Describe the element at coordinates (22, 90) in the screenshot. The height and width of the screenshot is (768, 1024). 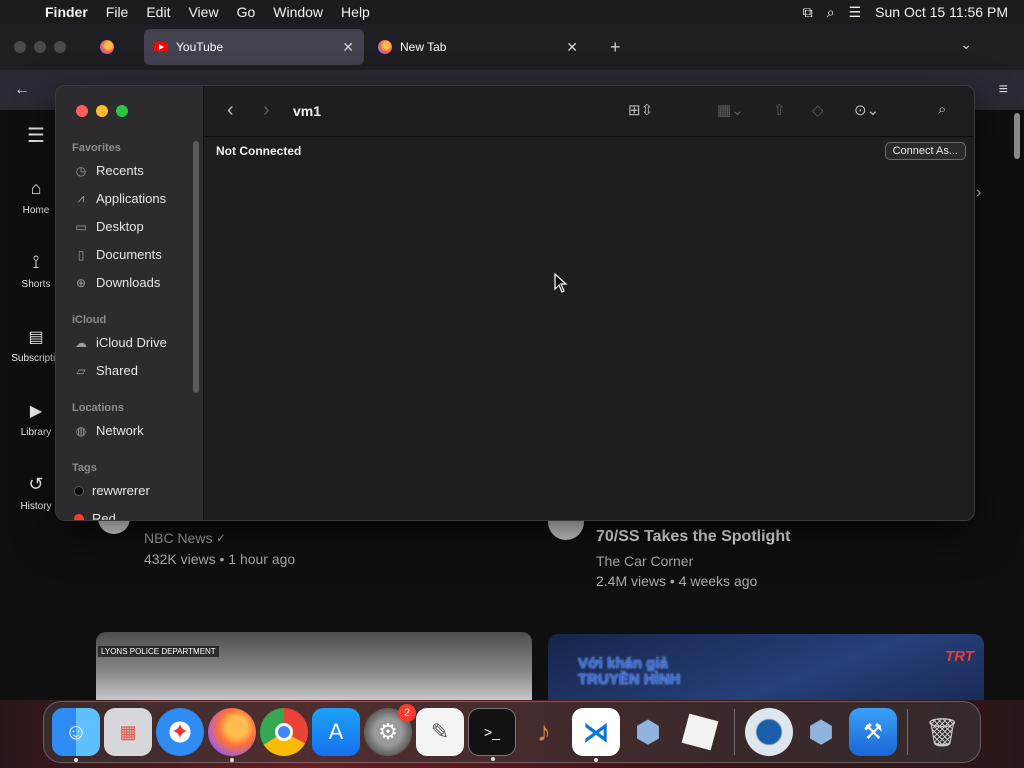
I see `back-arrow-icon: ←` at that location.